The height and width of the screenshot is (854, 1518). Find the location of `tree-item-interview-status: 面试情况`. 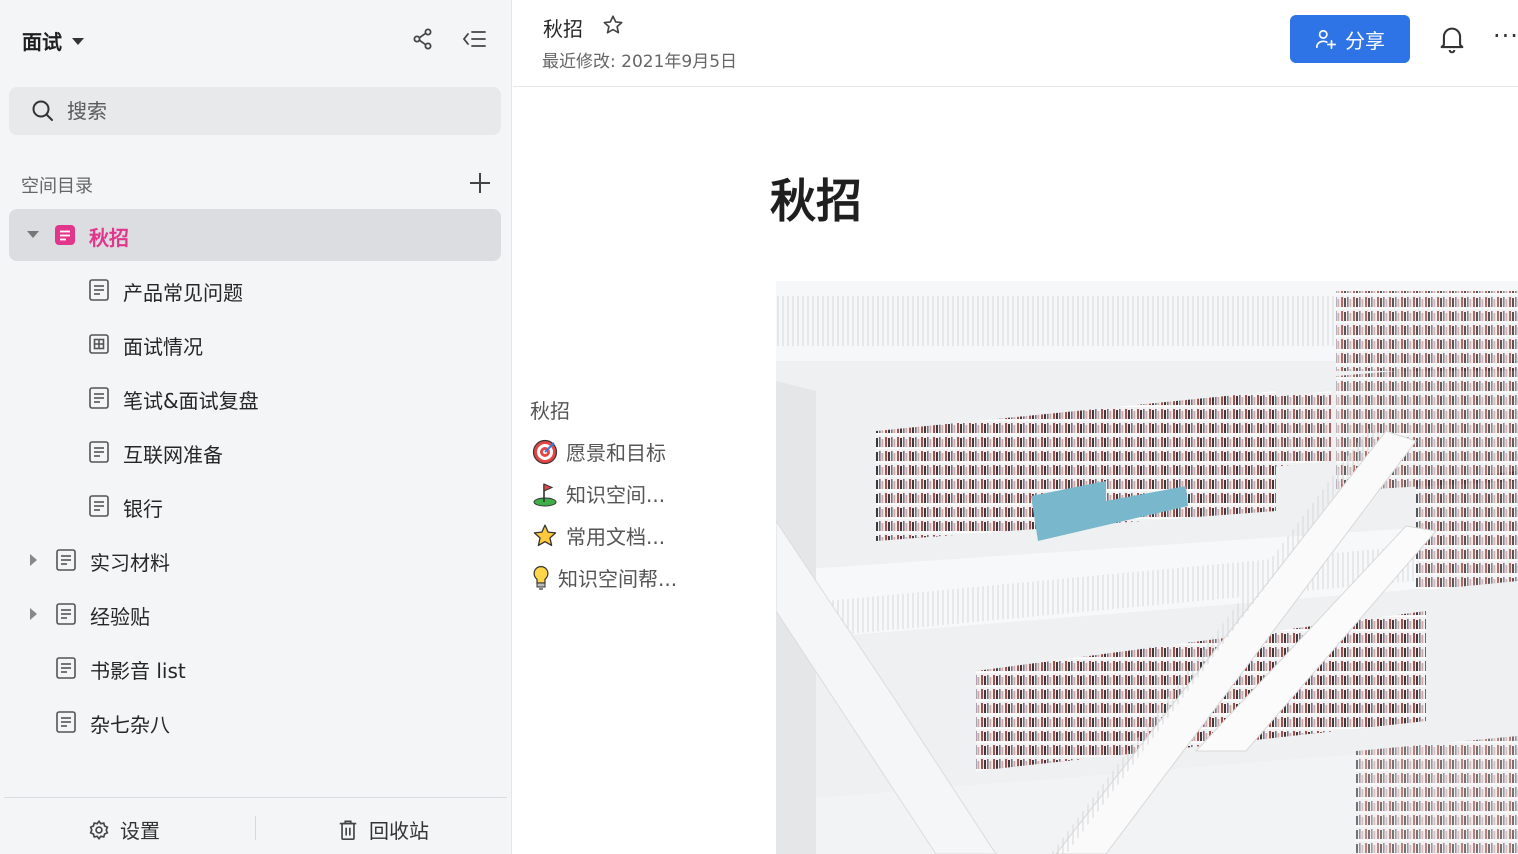

tree-item-interview-status: 面试情况 is located at coordinates (250, 344).